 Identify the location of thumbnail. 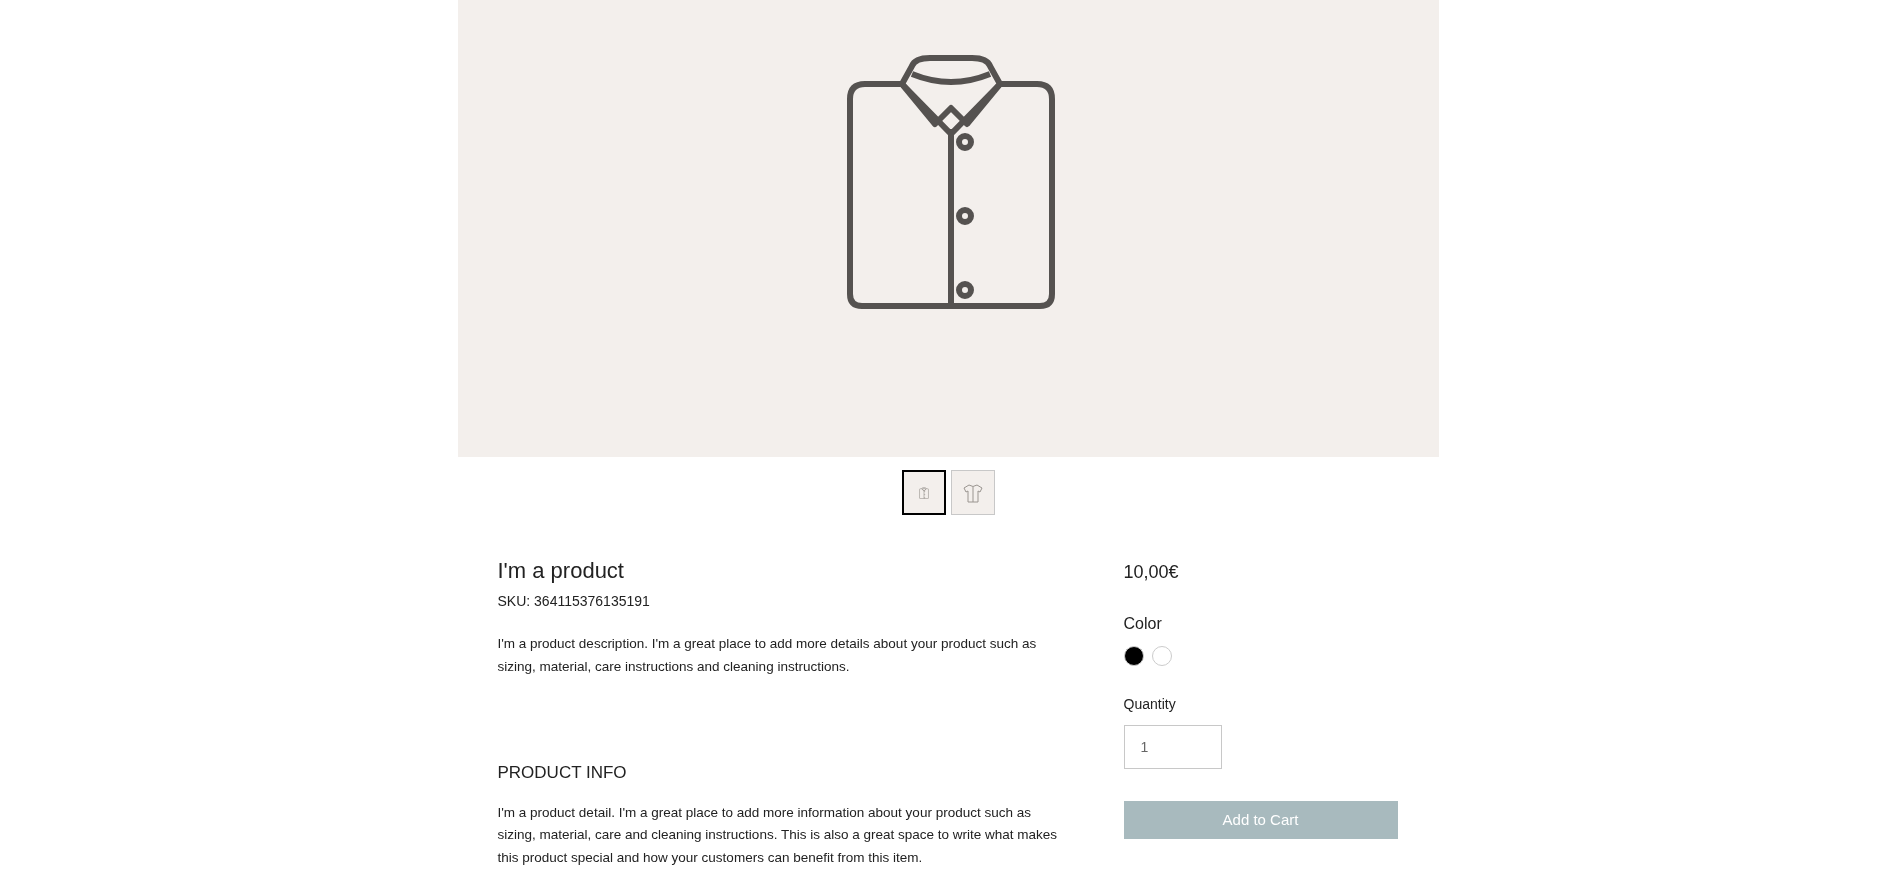
(923, 492).